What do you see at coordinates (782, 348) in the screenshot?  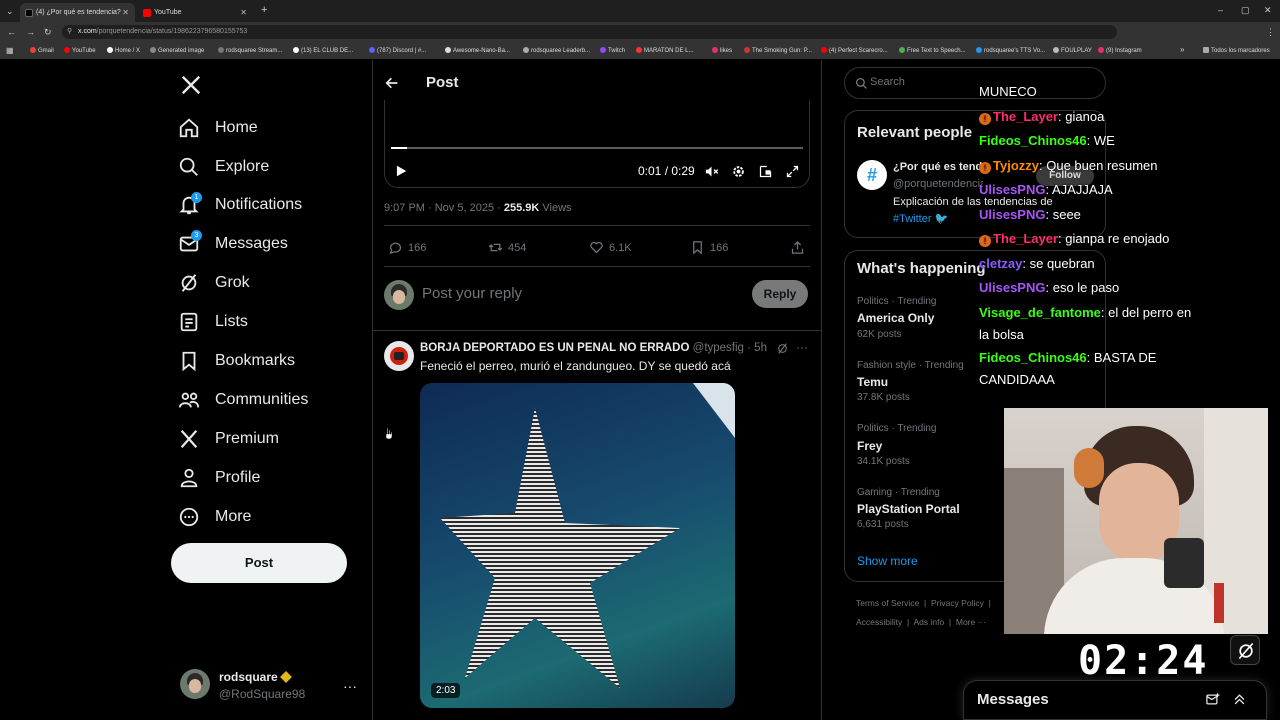 I see `grok-explain-icon` at bounding box center [782, 348].